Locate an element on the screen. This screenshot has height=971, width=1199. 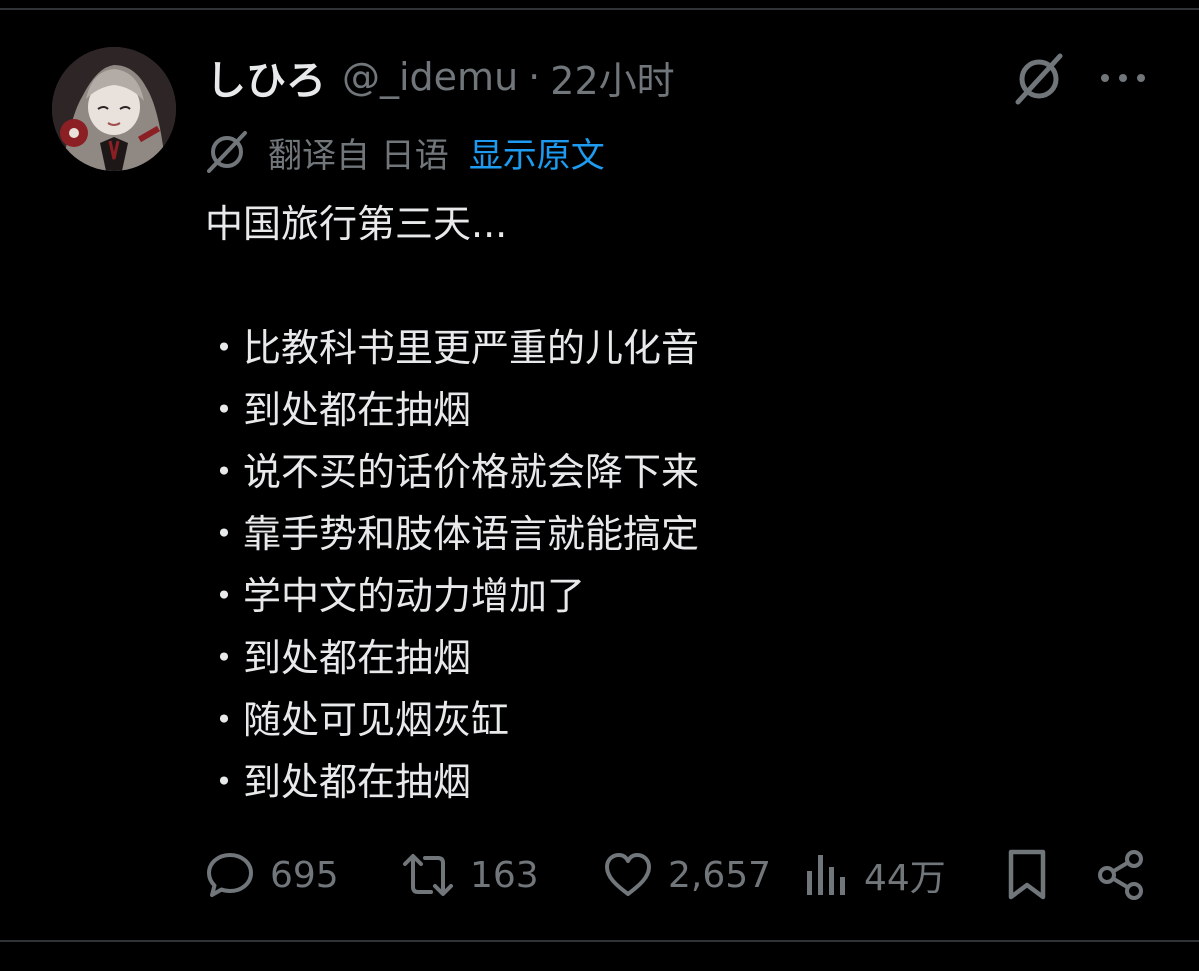
reply-button: 695 is located at coordinates (271, 875).